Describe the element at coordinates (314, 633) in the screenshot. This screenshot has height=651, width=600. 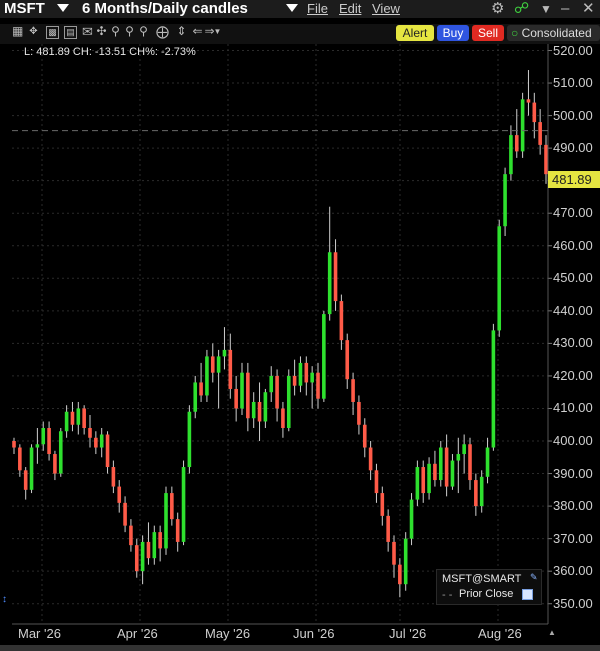
I see `x-tick-label: Jun '26` at that location.